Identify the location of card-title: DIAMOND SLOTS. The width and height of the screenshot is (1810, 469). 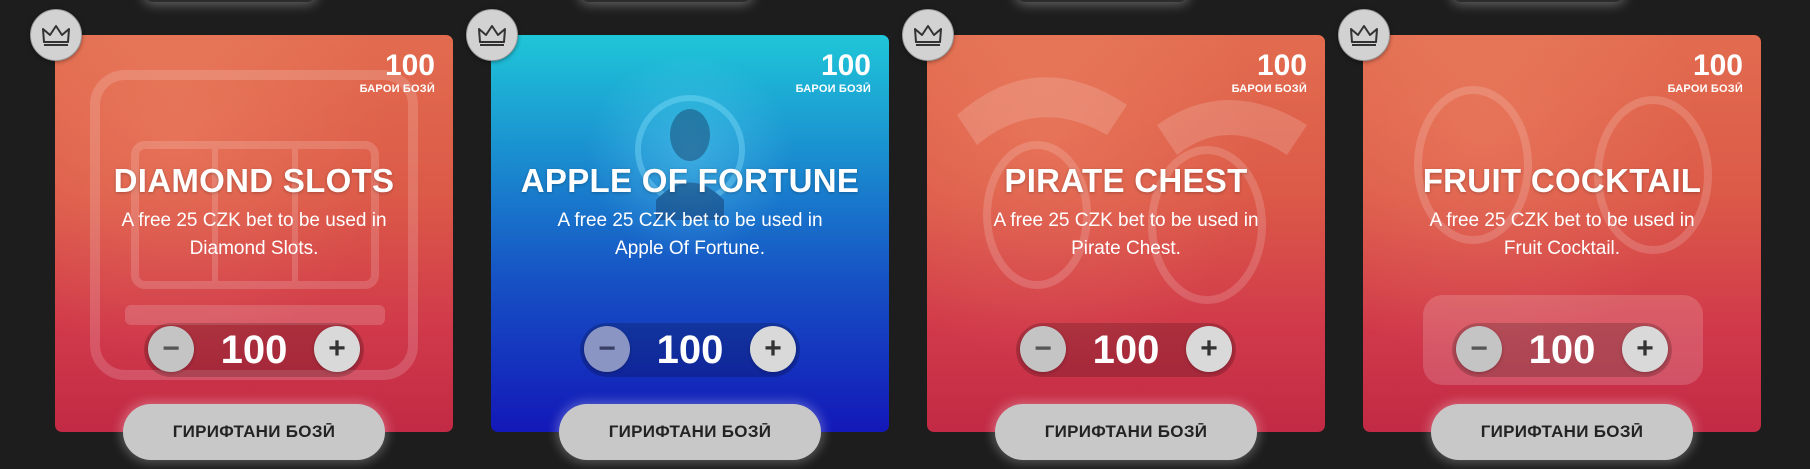
(254, 180).